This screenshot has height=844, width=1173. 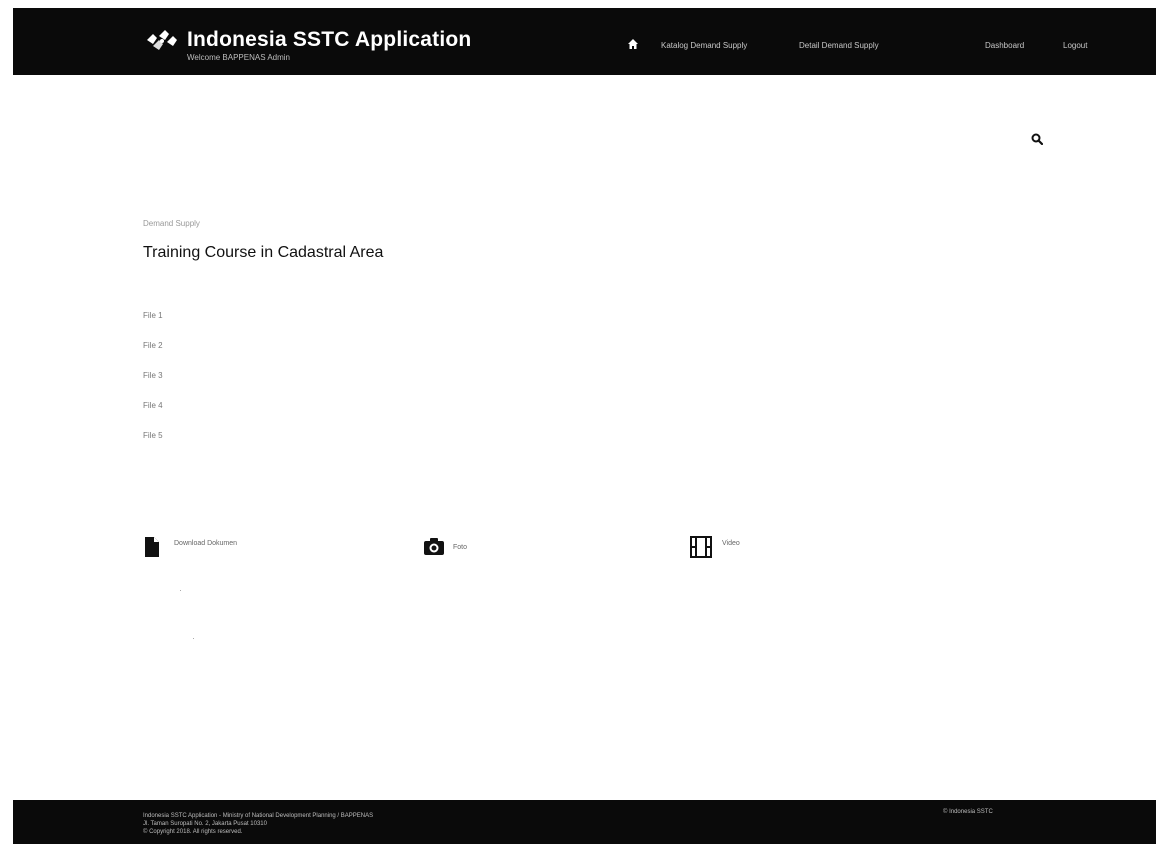 What do you see at coordinates (725, 549) in the screenshot?
I see `video-link: Video` at bounding box center [725, 549].